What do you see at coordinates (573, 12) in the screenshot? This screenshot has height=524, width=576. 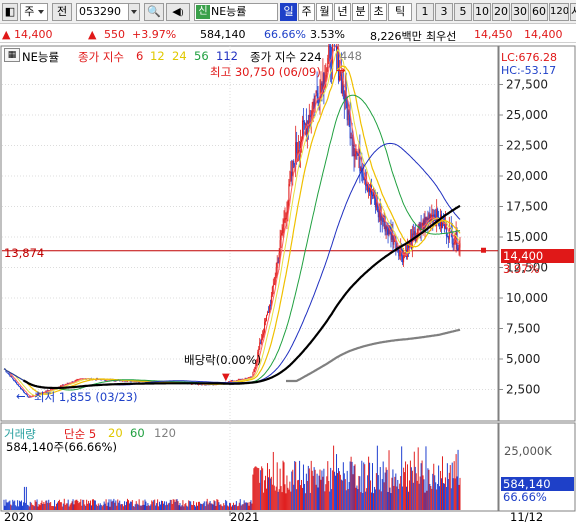 I see `more-menu: 시` at bounding box center [573, 12].